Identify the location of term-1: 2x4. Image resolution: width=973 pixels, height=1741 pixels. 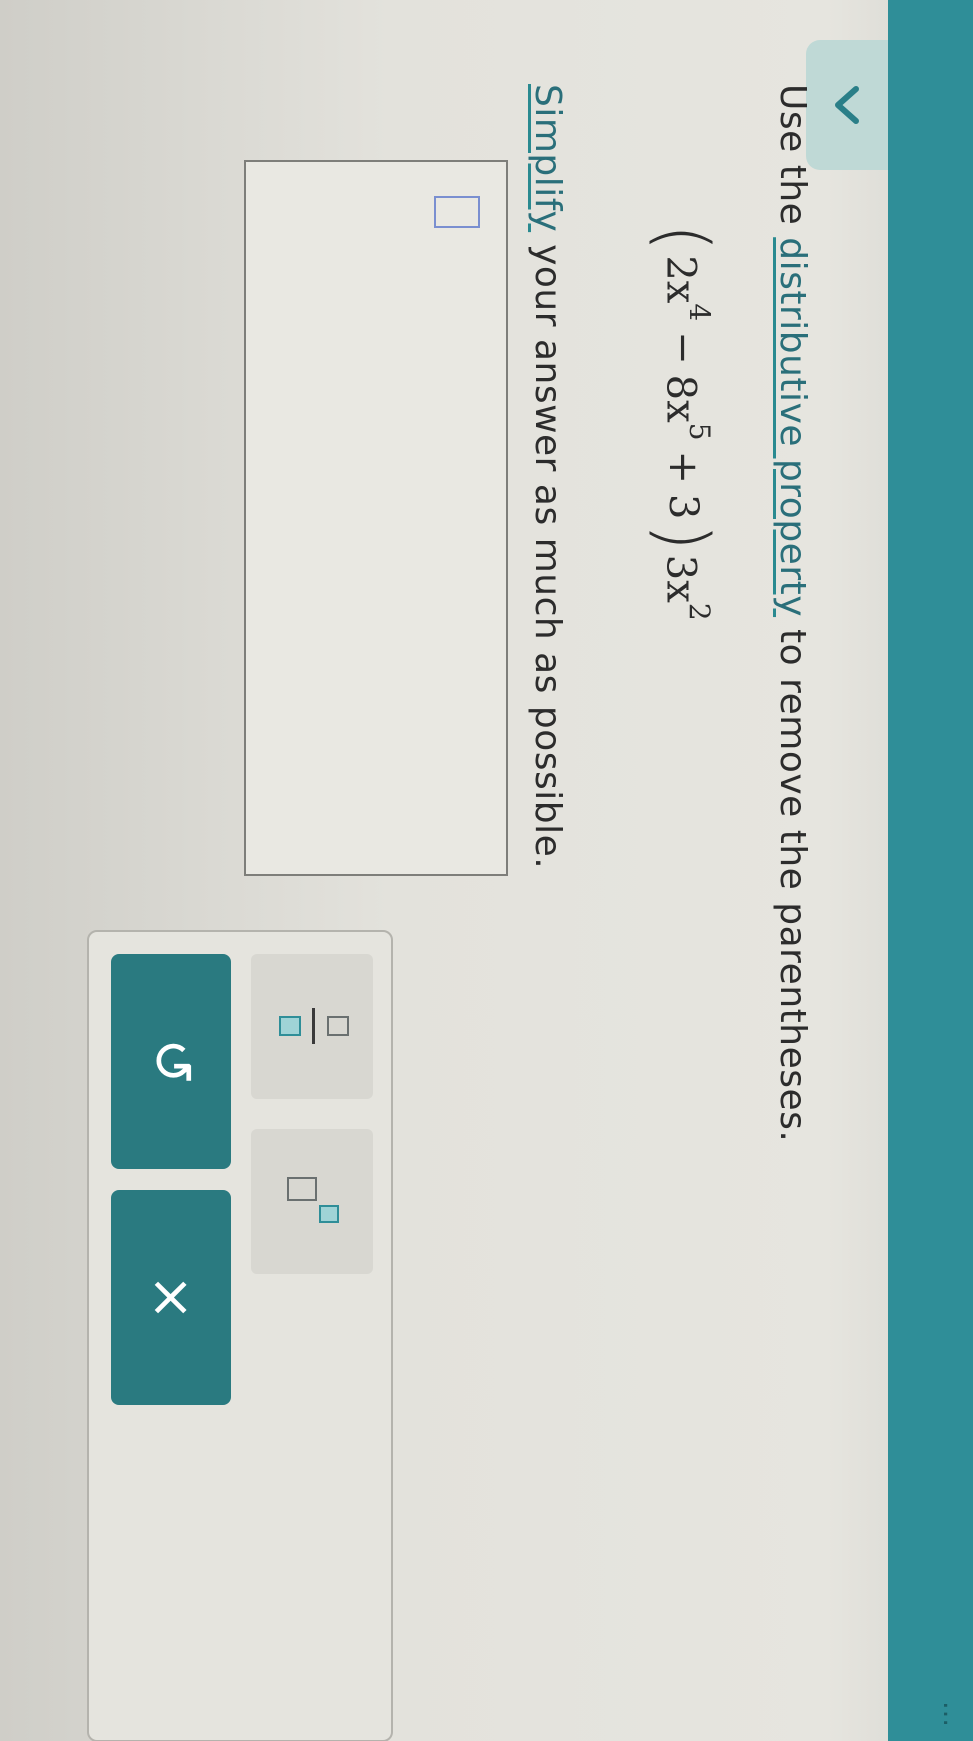
(687, 288).